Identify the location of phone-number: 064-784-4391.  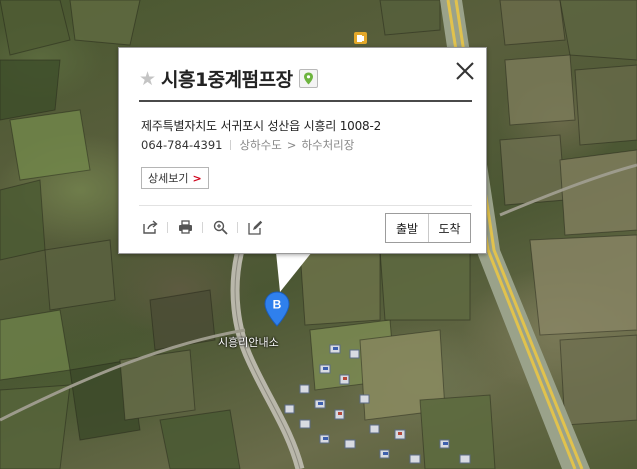
(181, 145).